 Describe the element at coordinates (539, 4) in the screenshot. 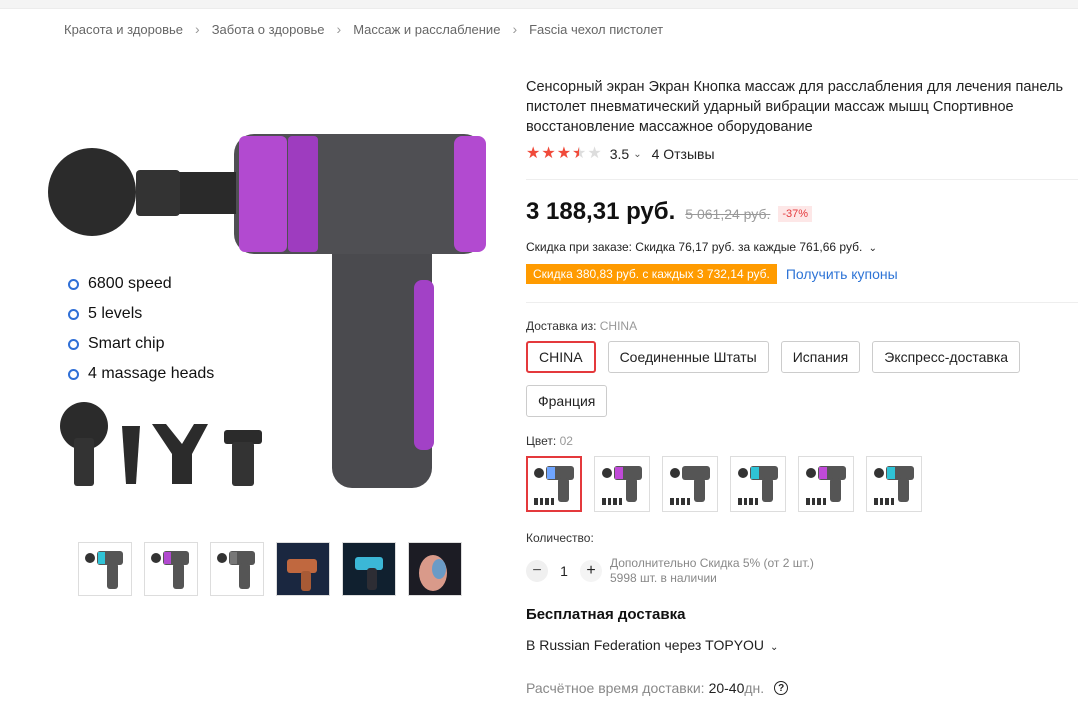

I see `top-bar` at that location.